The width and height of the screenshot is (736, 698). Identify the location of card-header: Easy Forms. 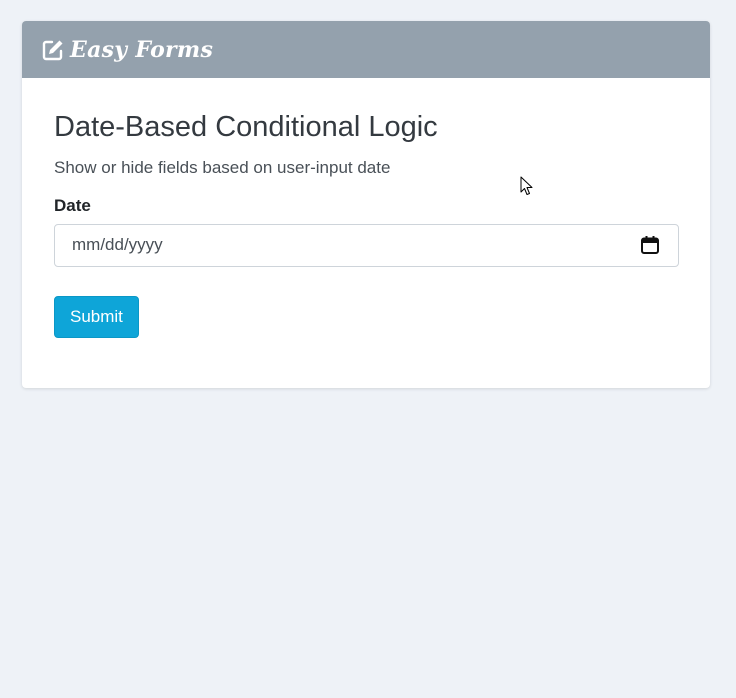
(366, 49).